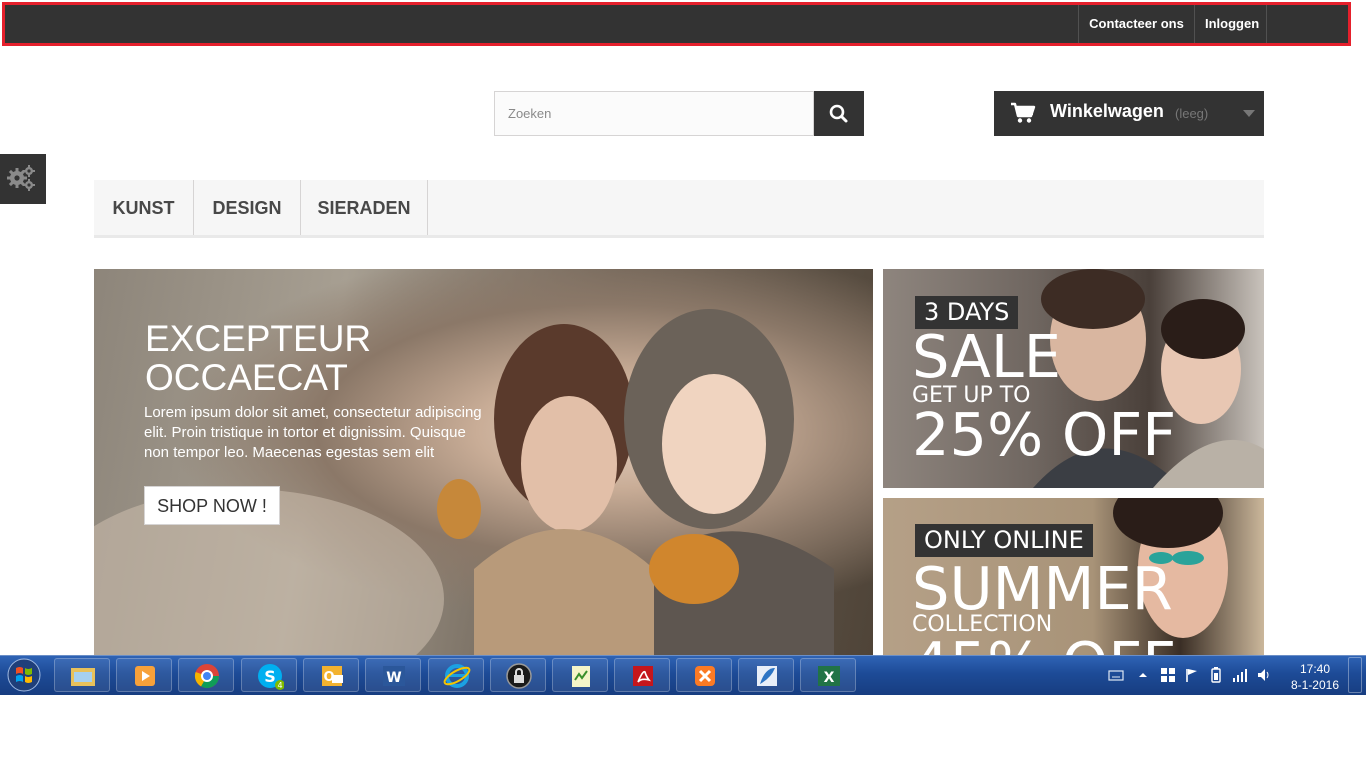 The image size is (1366, 768). What do you see at coordinates (1044, 645) in the screenshot?
I see `summer-offer: 45% OFF` at bounding box center [1044, 645].